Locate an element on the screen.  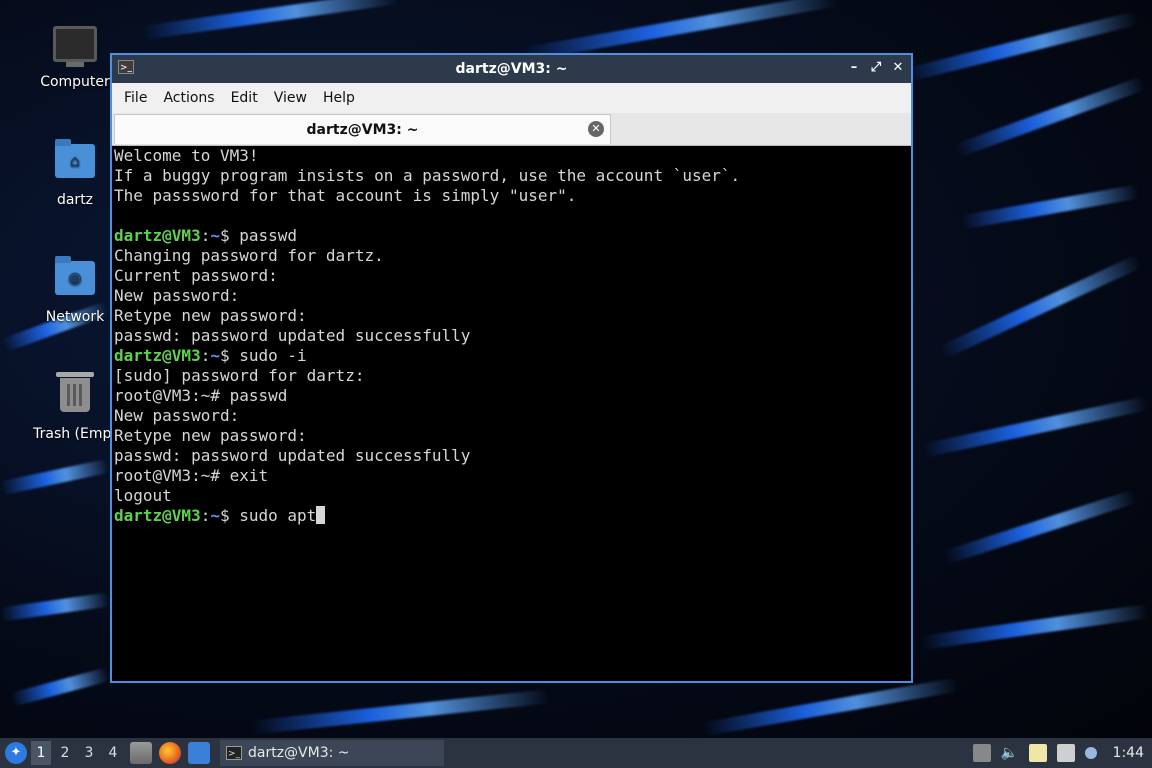
file-manager-icon is located at coordinates (141, 753).